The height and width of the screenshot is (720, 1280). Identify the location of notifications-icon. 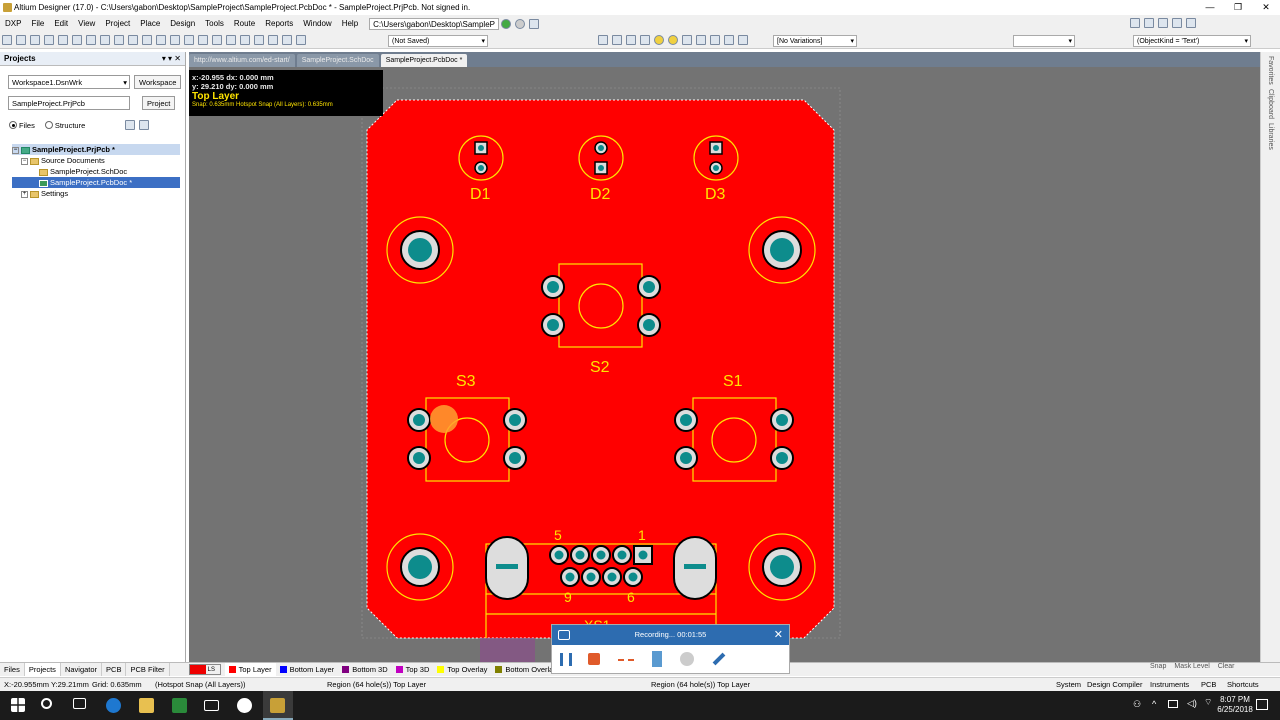
(1262, 704).